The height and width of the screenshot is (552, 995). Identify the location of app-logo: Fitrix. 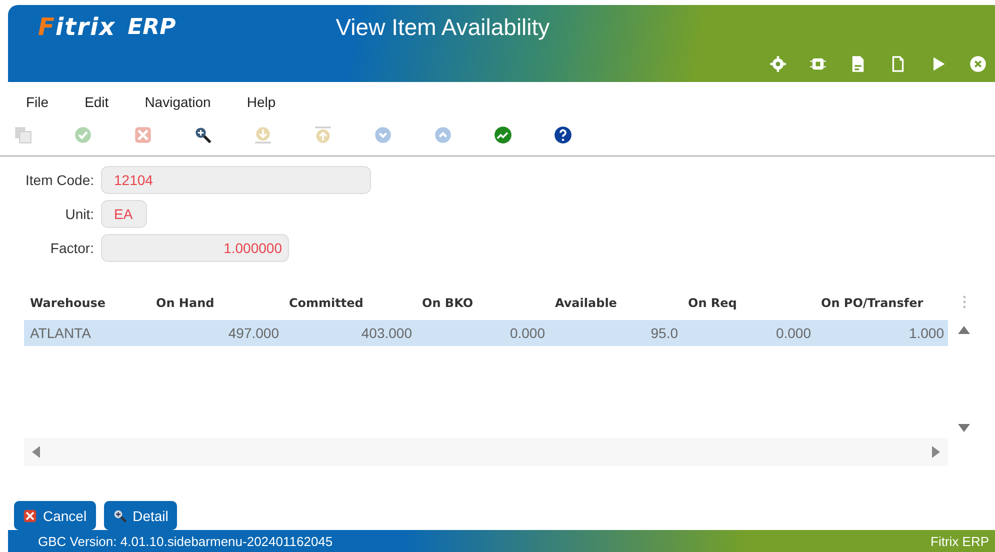
(77, 27).